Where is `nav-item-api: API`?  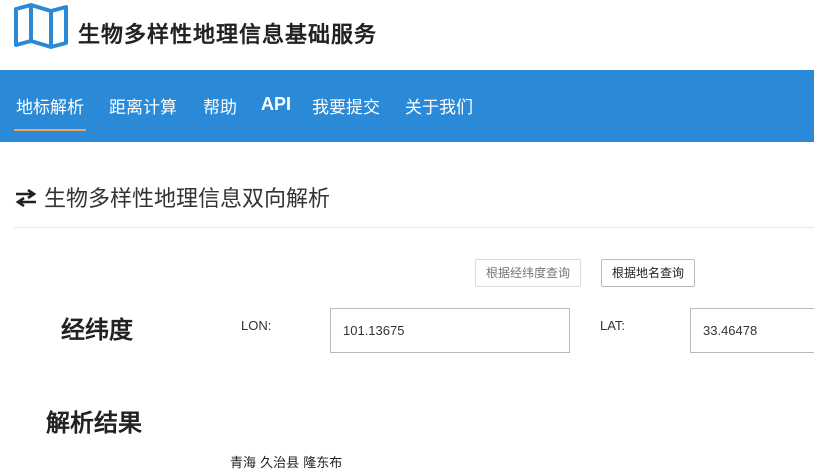
nav-item-api: API is located at coordinates (276, 104).